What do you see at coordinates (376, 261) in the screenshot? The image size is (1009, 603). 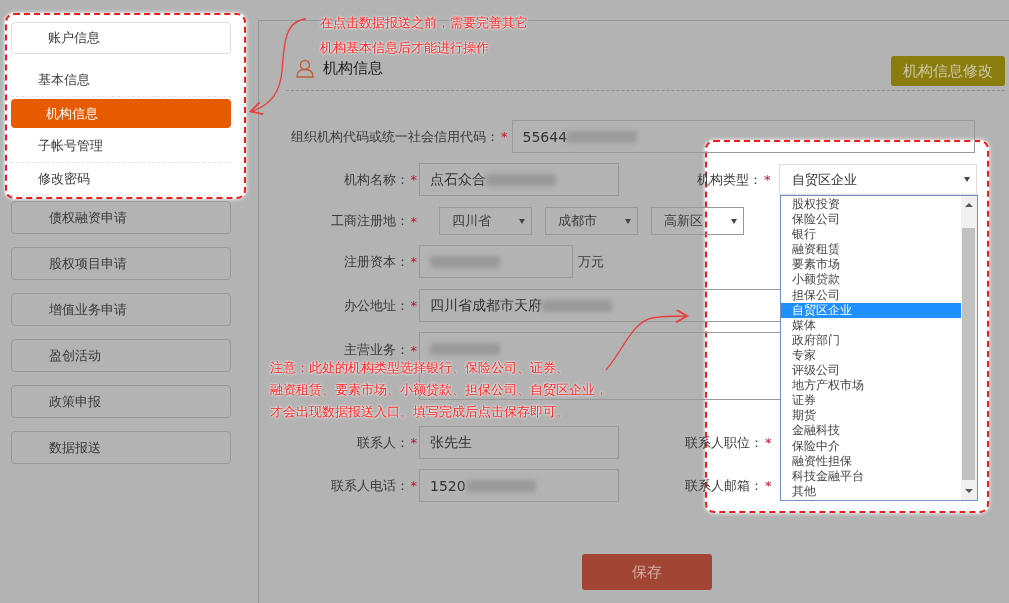 I see `field-label: 注册资本：` at bounding box center [376, 261].